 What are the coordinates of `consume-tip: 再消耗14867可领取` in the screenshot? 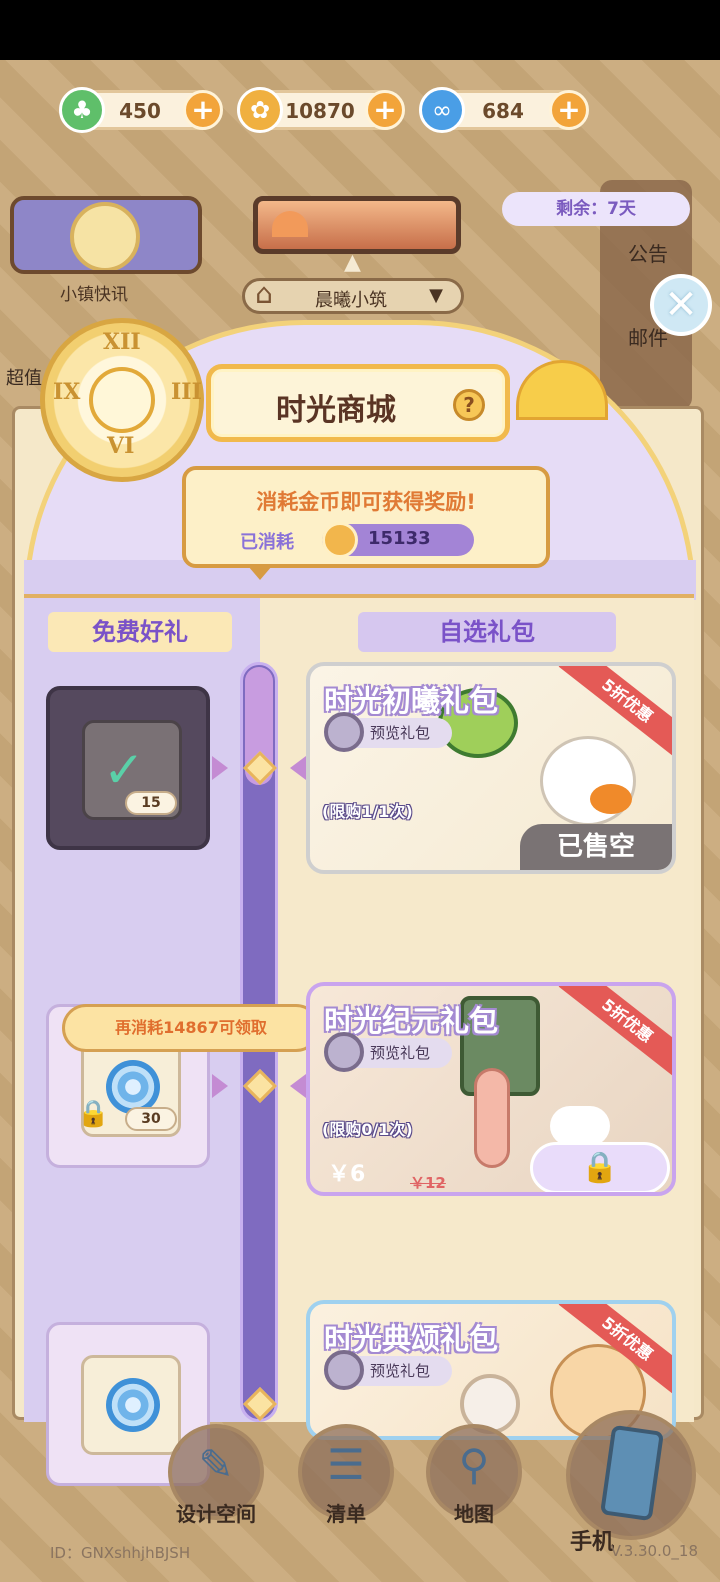 It's located at (191, 1028).